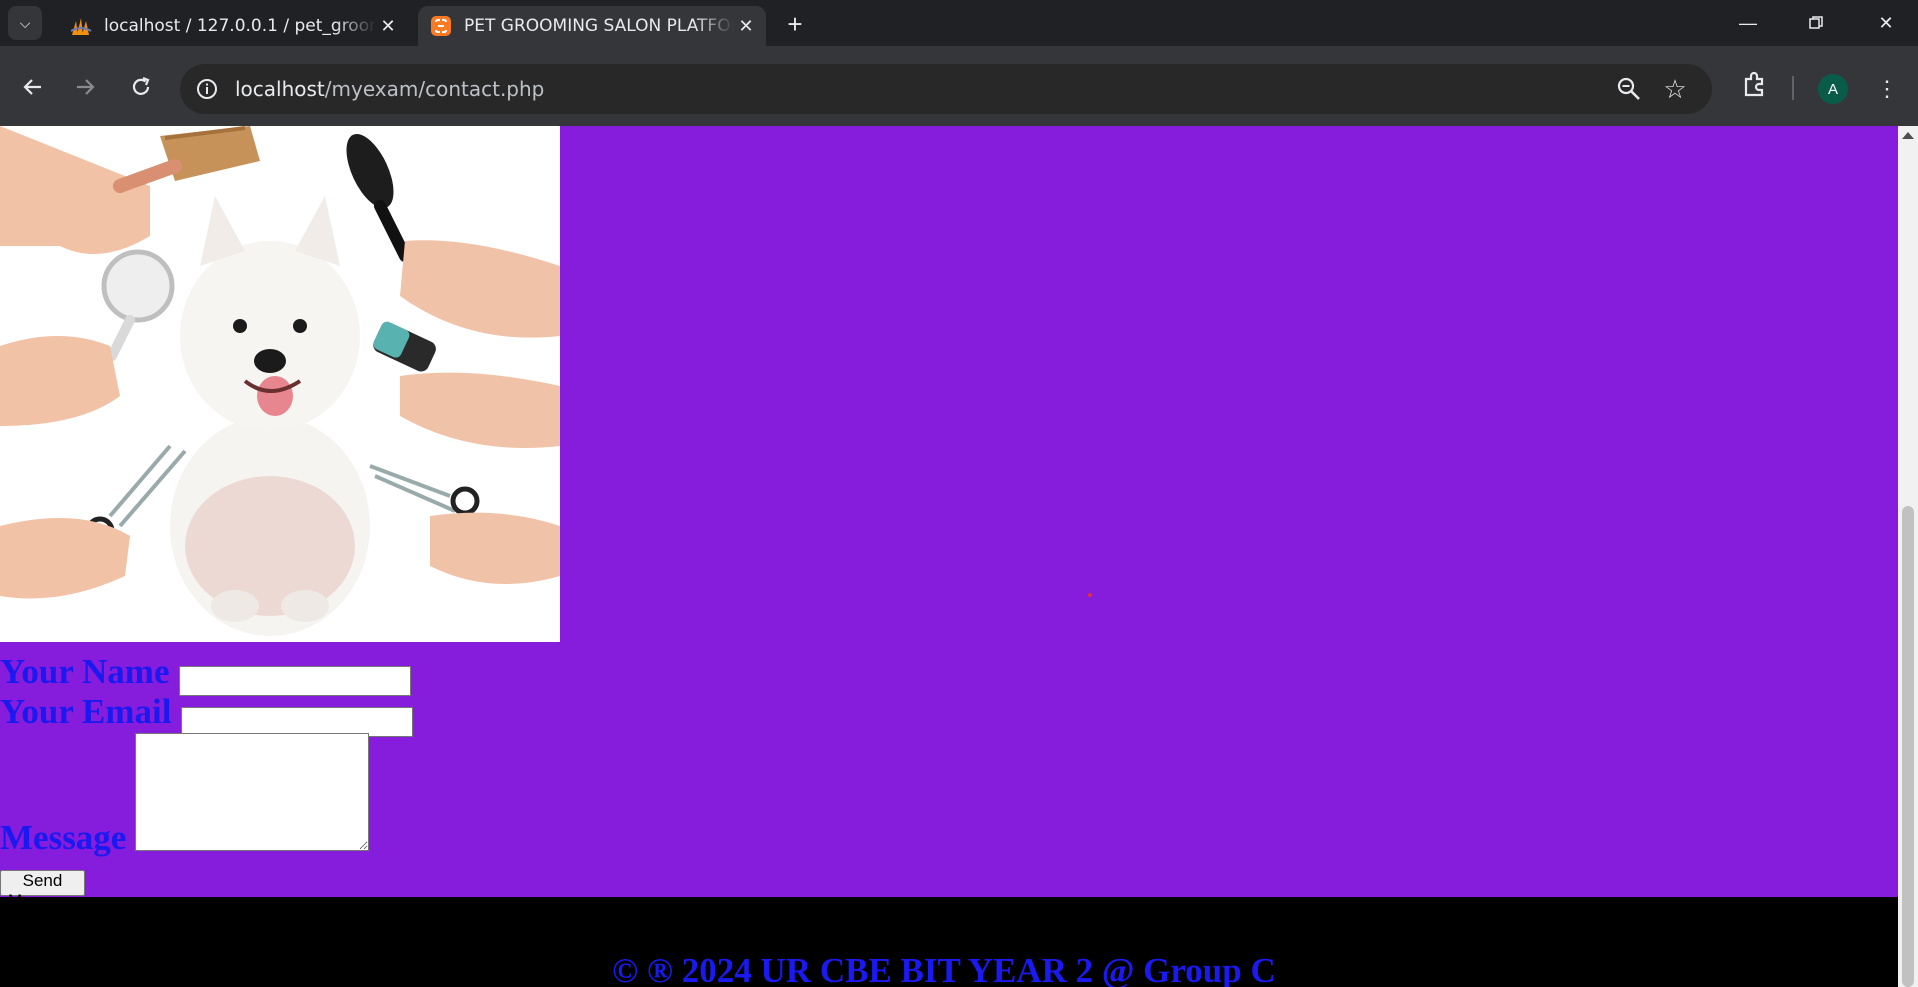 This screenshot has width=1918, height=987. I want to click on reload-button, so click(141, 87).